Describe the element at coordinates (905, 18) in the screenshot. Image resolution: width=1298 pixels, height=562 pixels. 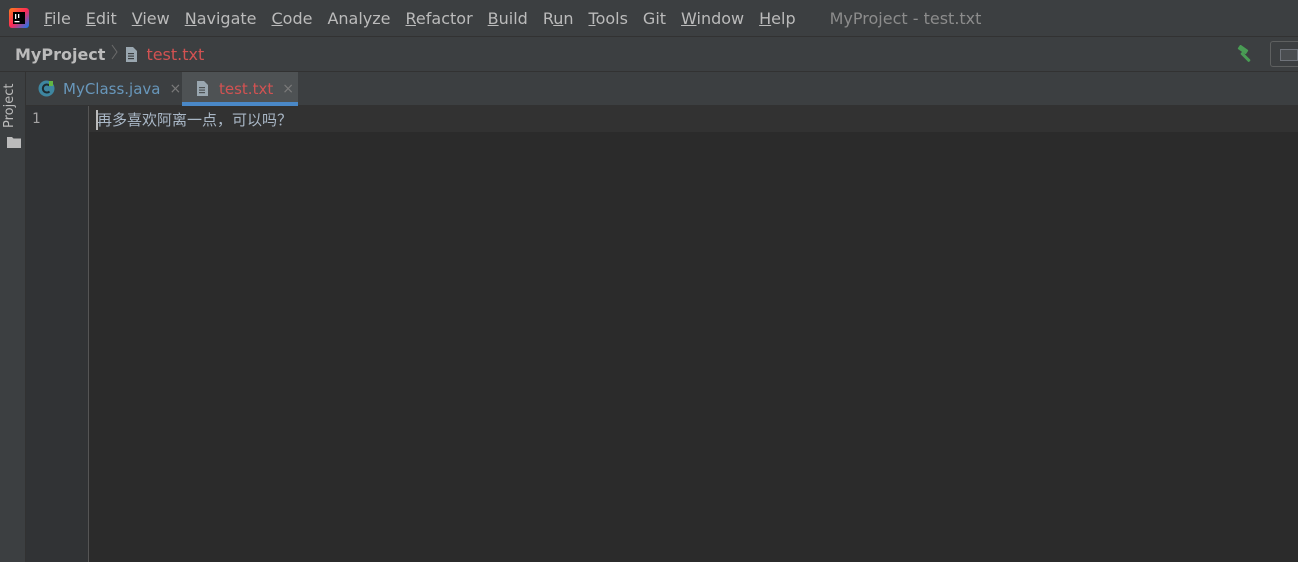
I see `window-title: MyProject - test.txt` at that location.